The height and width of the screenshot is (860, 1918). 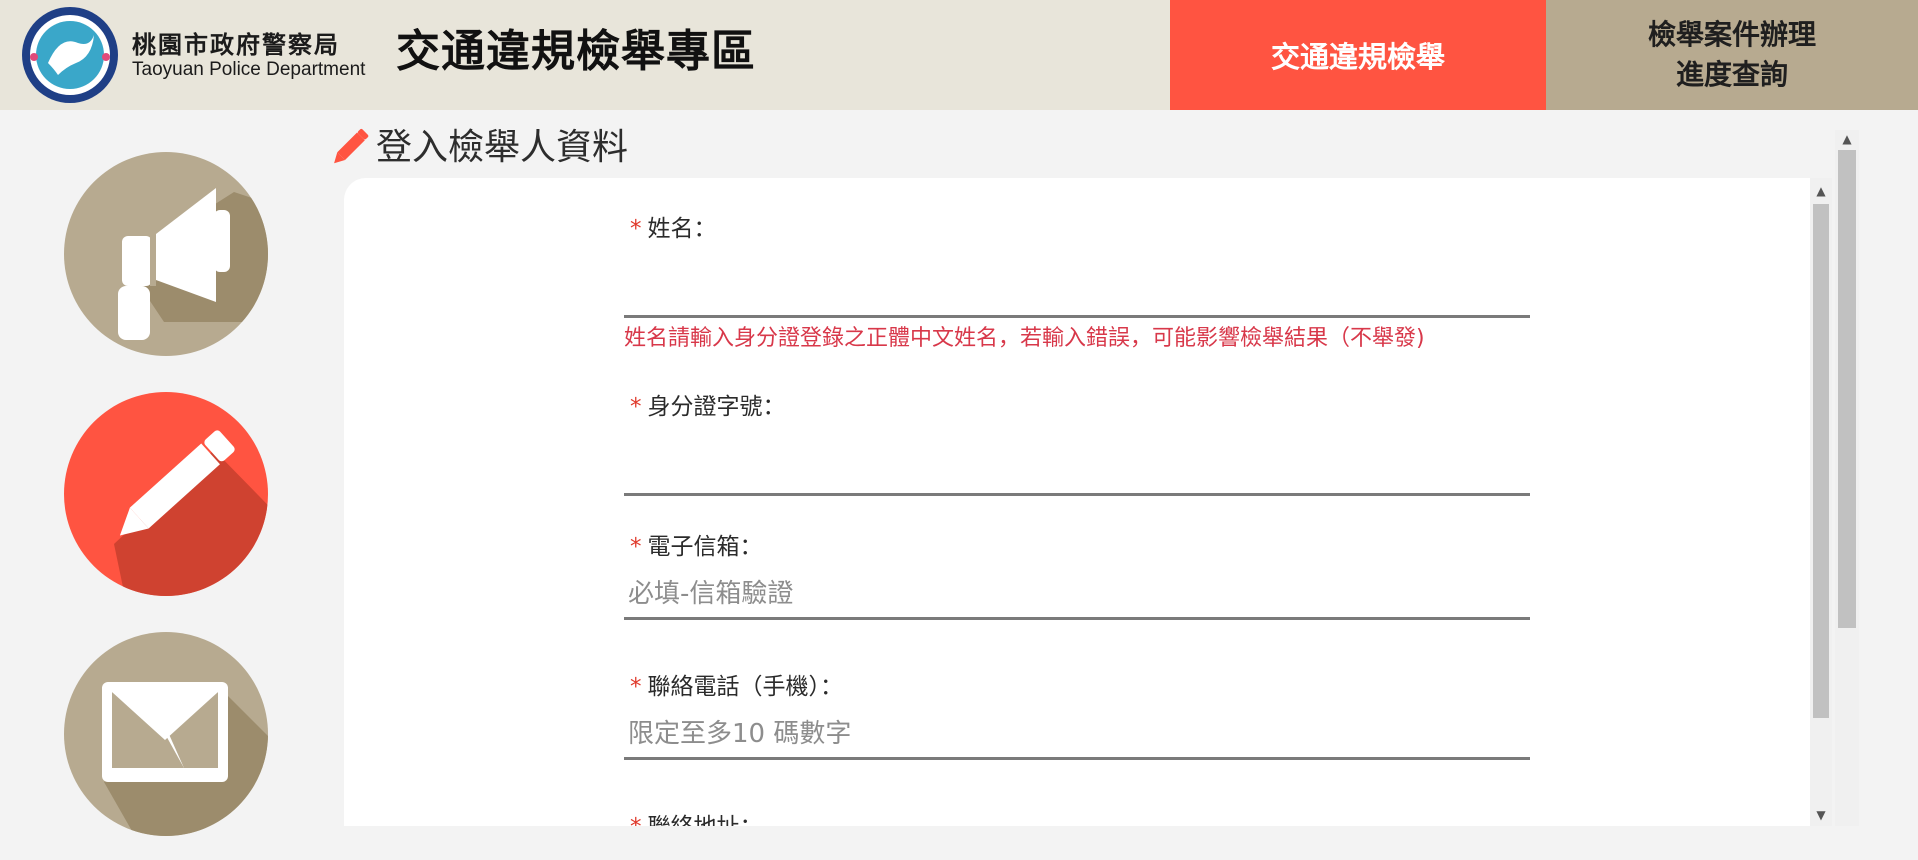 I want to click on sidebar-upload-button, so click(x=166, y=734).